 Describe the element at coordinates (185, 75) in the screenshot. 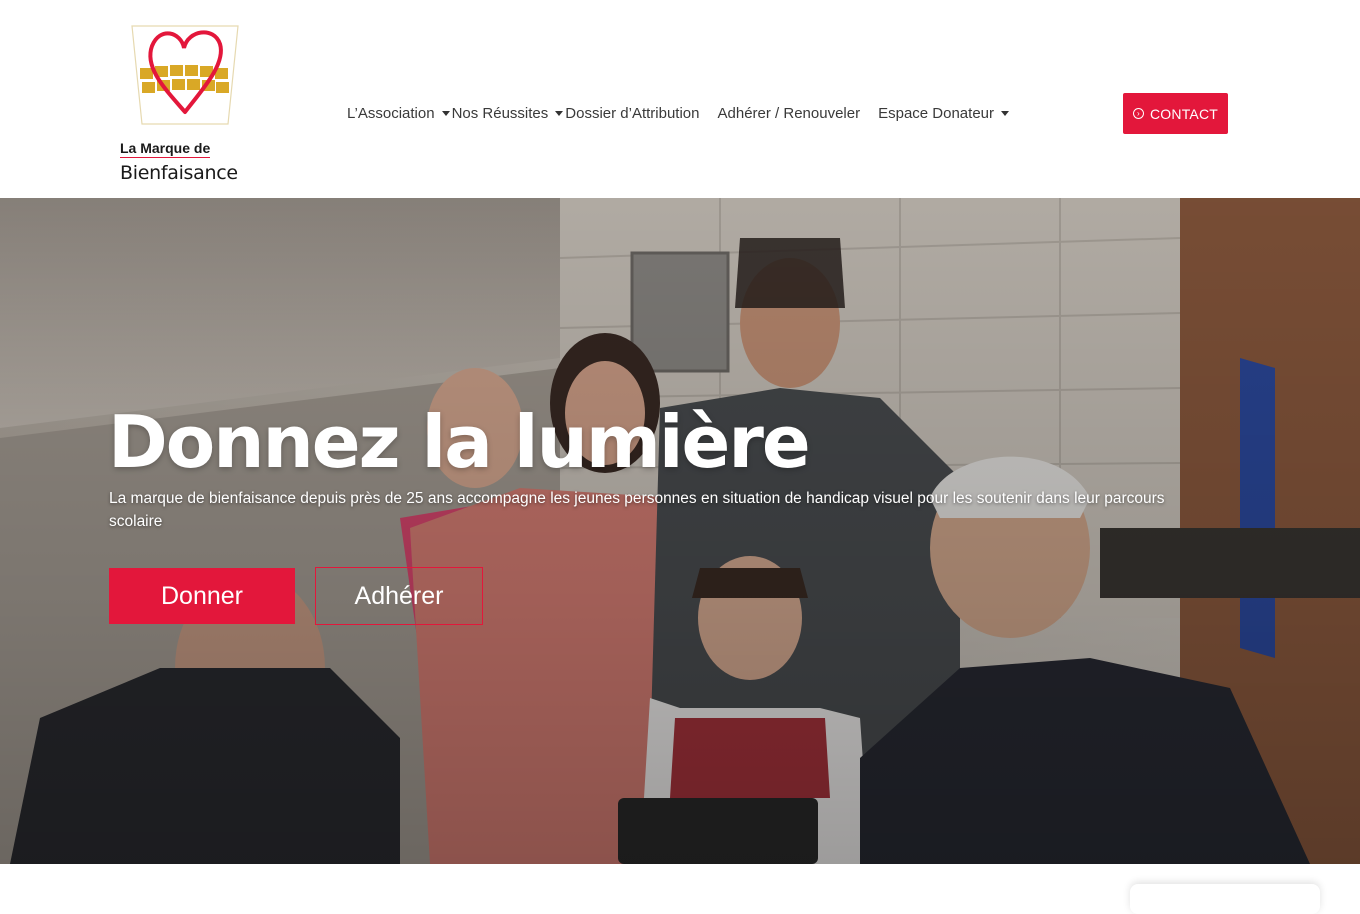

I see `logo-emblem-icon` at that location.